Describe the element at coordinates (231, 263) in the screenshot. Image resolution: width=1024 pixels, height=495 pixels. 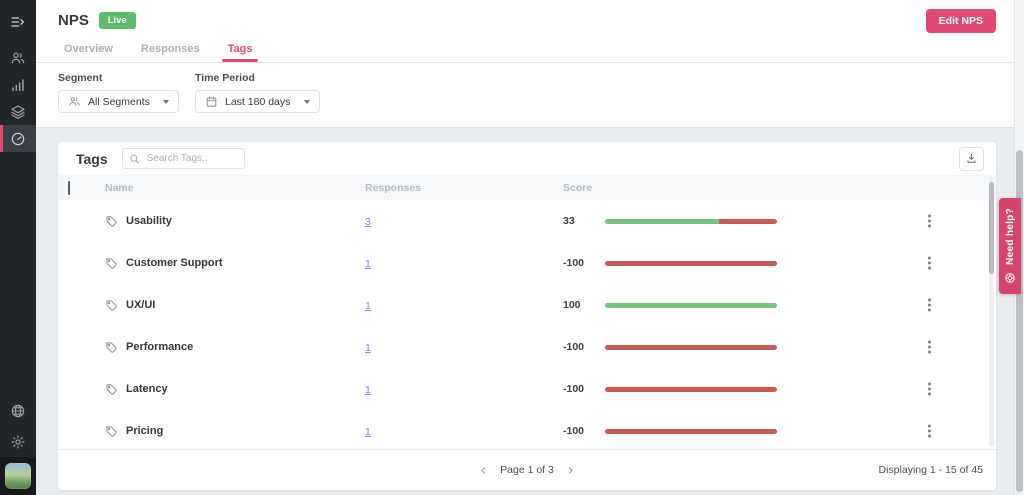
I see `tag-name-cell: Customer Support` at that location.